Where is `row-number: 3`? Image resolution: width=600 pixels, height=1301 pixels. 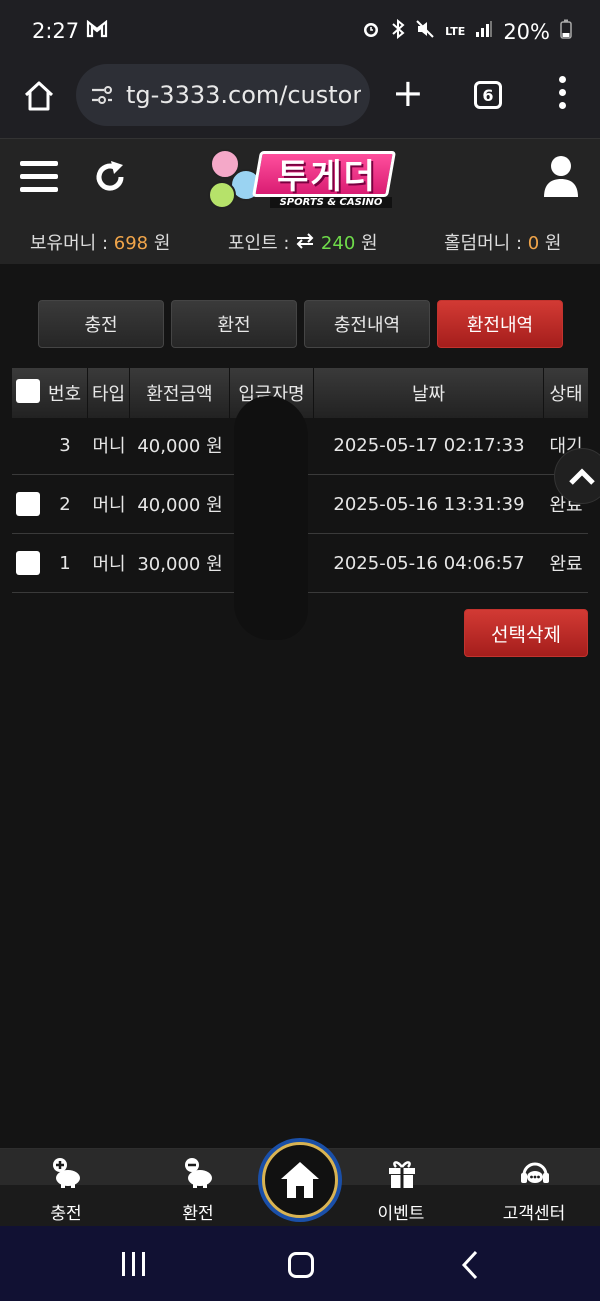 row-number: 3 is located at coordinates (65, 445).